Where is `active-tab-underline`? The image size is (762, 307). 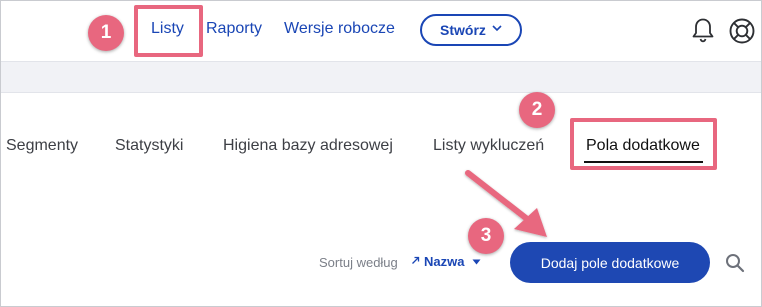
active-tab-underline is located at coordinates (643, 162).